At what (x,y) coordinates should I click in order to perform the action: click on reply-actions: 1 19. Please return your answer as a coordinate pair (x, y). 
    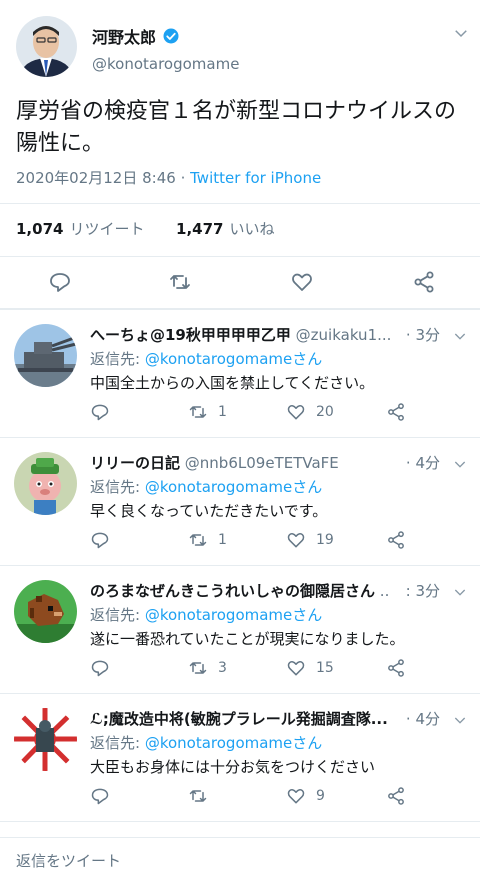
    Looking at the image, I should click on (255, 542).